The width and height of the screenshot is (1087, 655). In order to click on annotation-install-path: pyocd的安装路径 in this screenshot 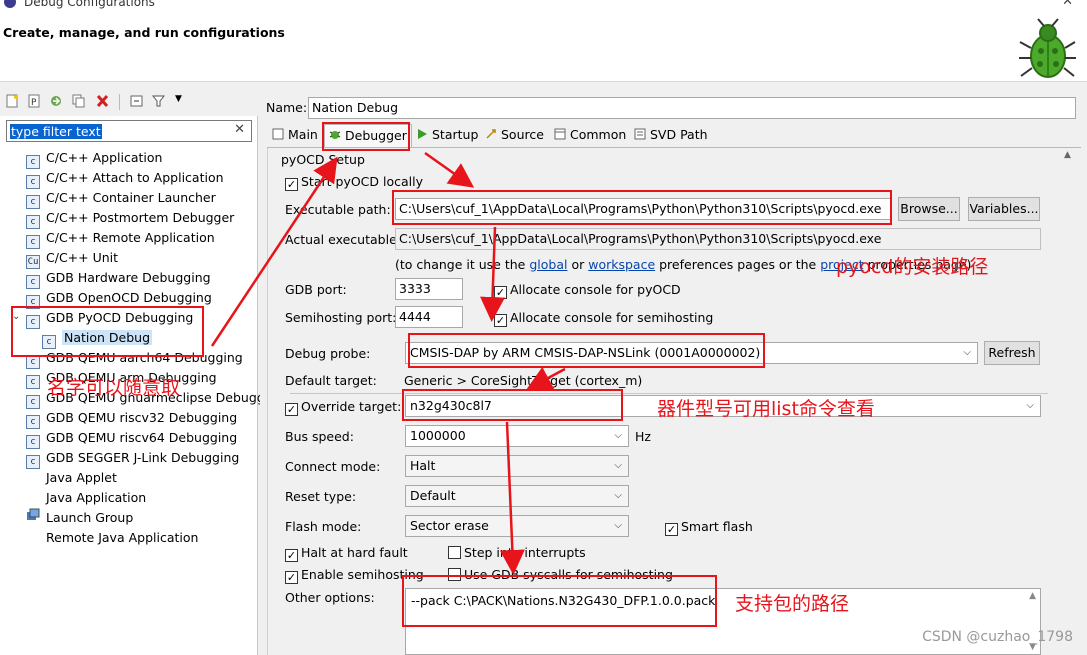, I will do `click(912, 267)`.